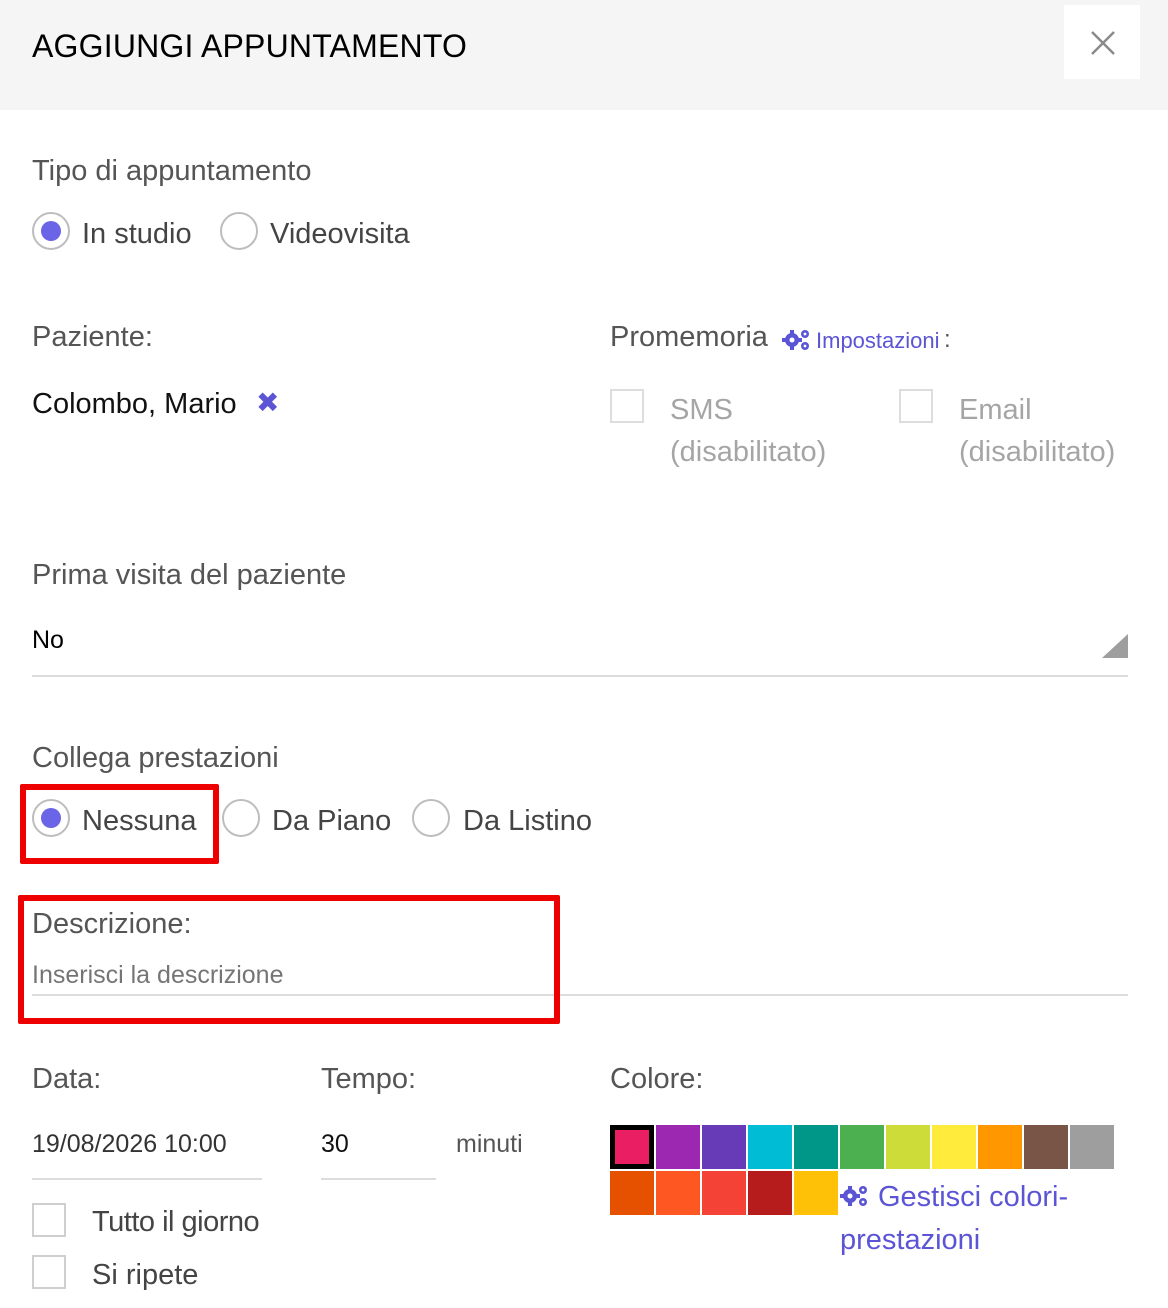 This screenshot has height=1308, width=1168. Describe the element at coordinates (267, 402) in the screenshot. I see `remove-patient-icon: ✖` at that location.